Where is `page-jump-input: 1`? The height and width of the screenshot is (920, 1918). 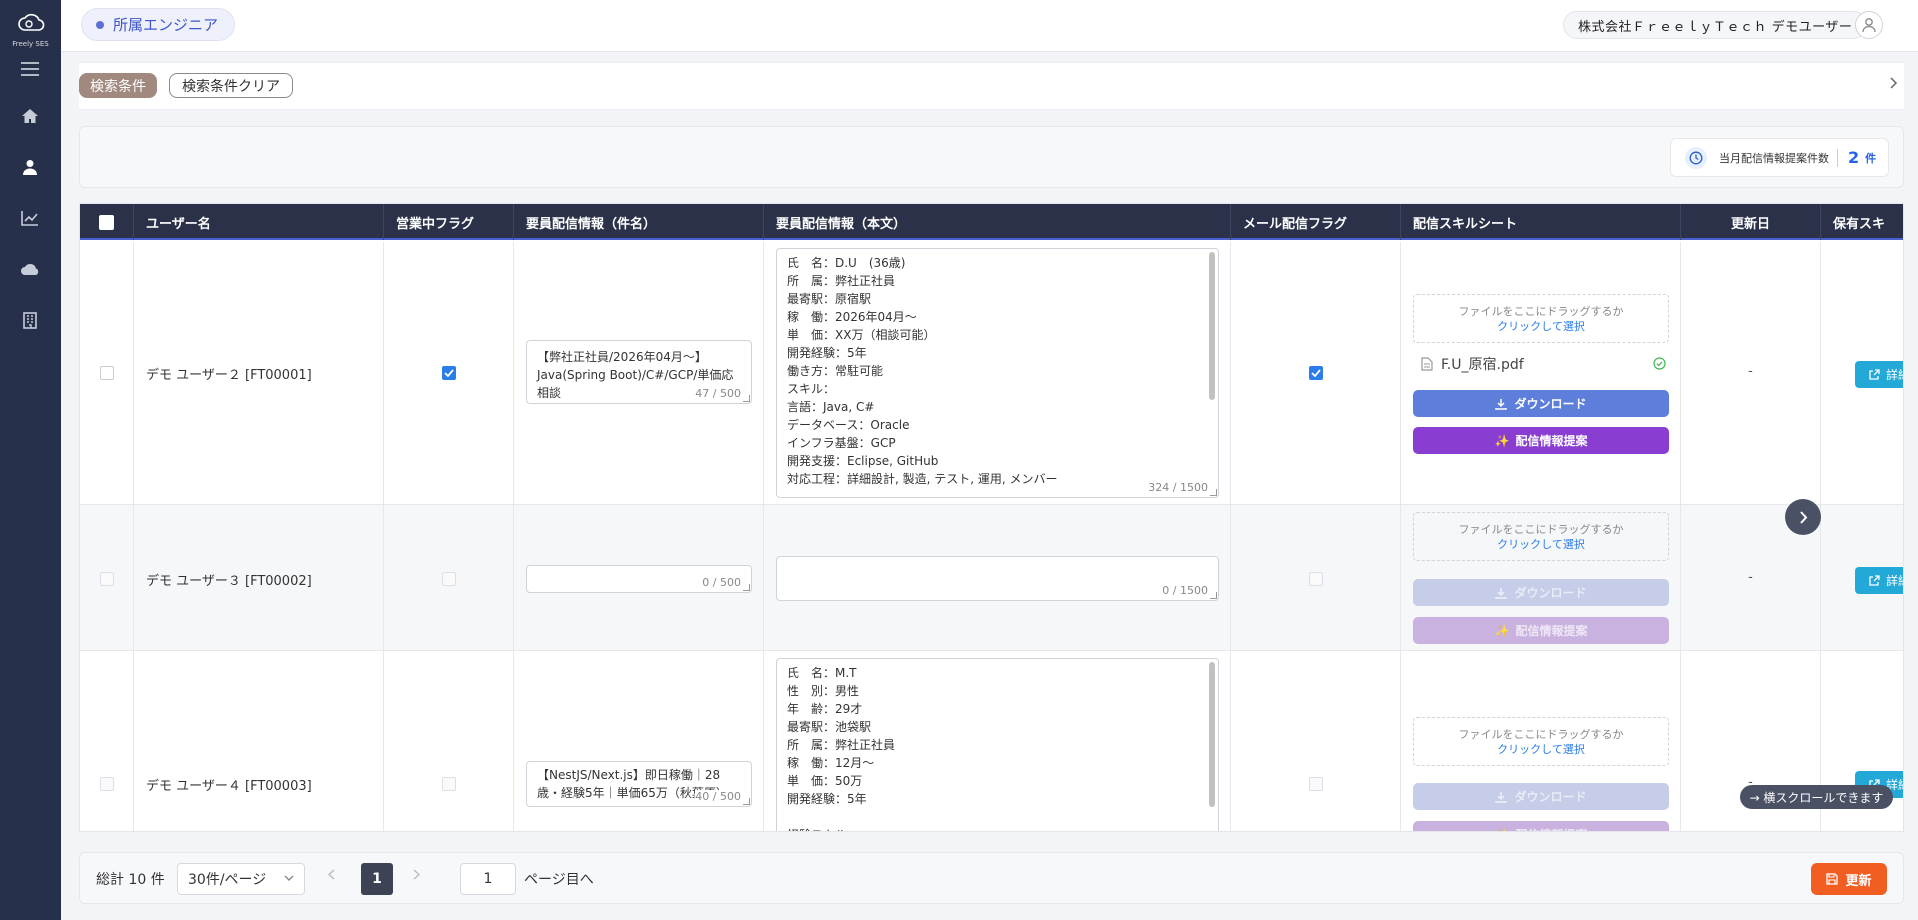 page-jump-input: 1 is located at coordinates (488, 879).